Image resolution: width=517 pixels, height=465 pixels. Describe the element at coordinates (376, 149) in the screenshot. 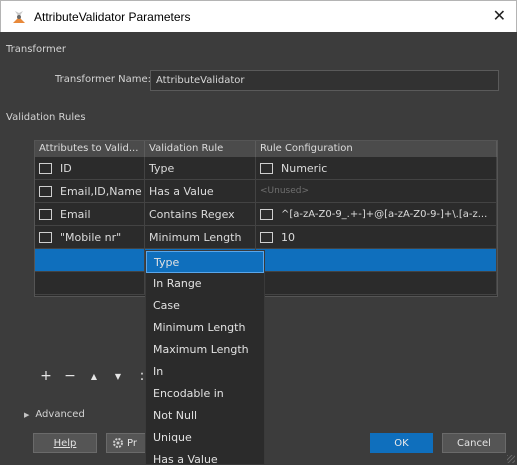

I see `column-header-config: Rule Configuration` at that location.